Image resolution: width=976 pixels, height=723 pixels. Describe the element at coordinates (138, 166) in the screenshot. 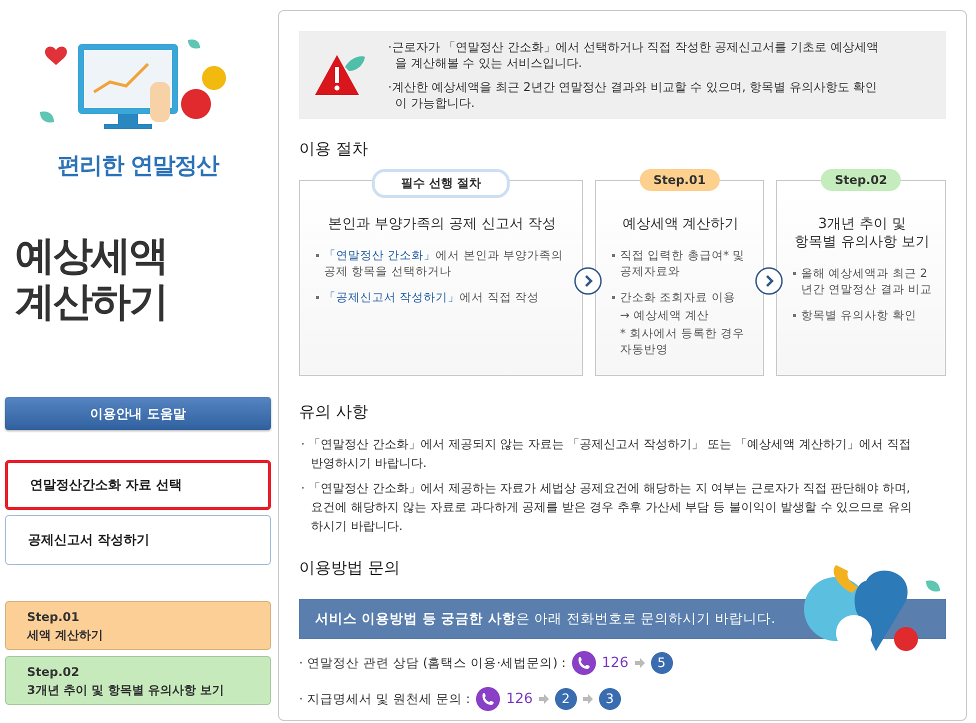

I see `brand-title: 편리한 연말정산` at that location.